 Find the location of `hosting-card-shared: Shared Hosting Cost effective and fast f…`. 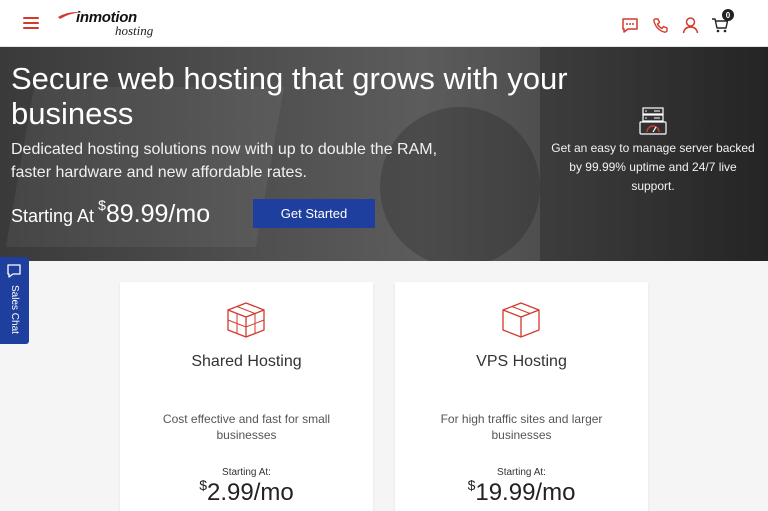

hosting-card-shared: Shared Hosting Cost effective and fast f… is located at coordinates (246, 396).